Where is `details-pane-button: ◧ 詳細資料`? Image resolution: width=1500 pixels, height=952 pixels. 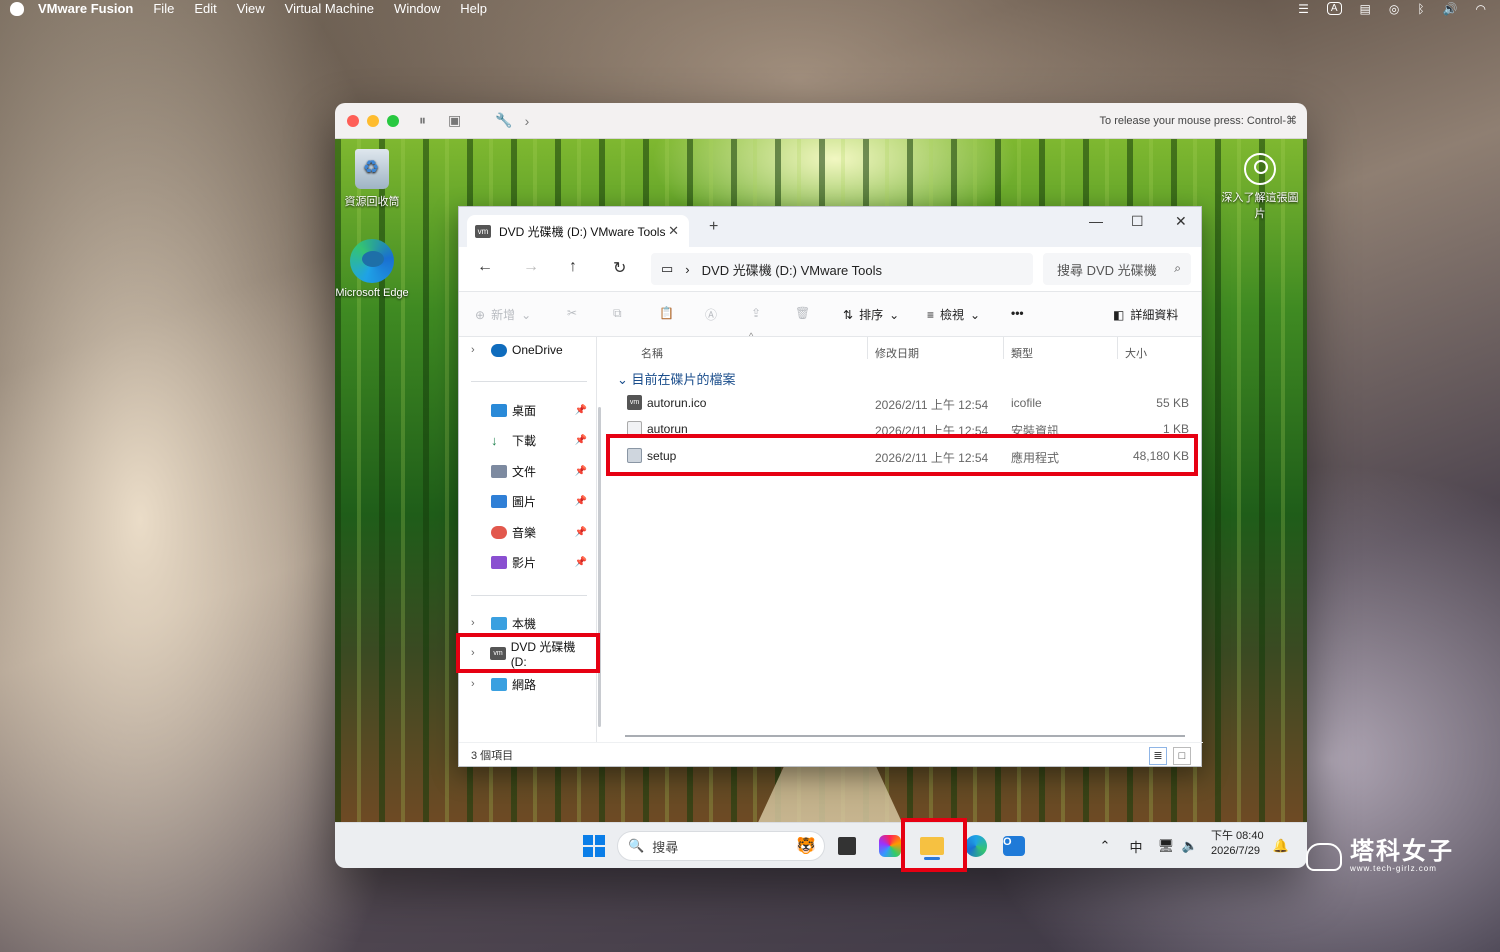
details-pane-button: ◧ 詳細資料 is located at coordinates (1145, 314).